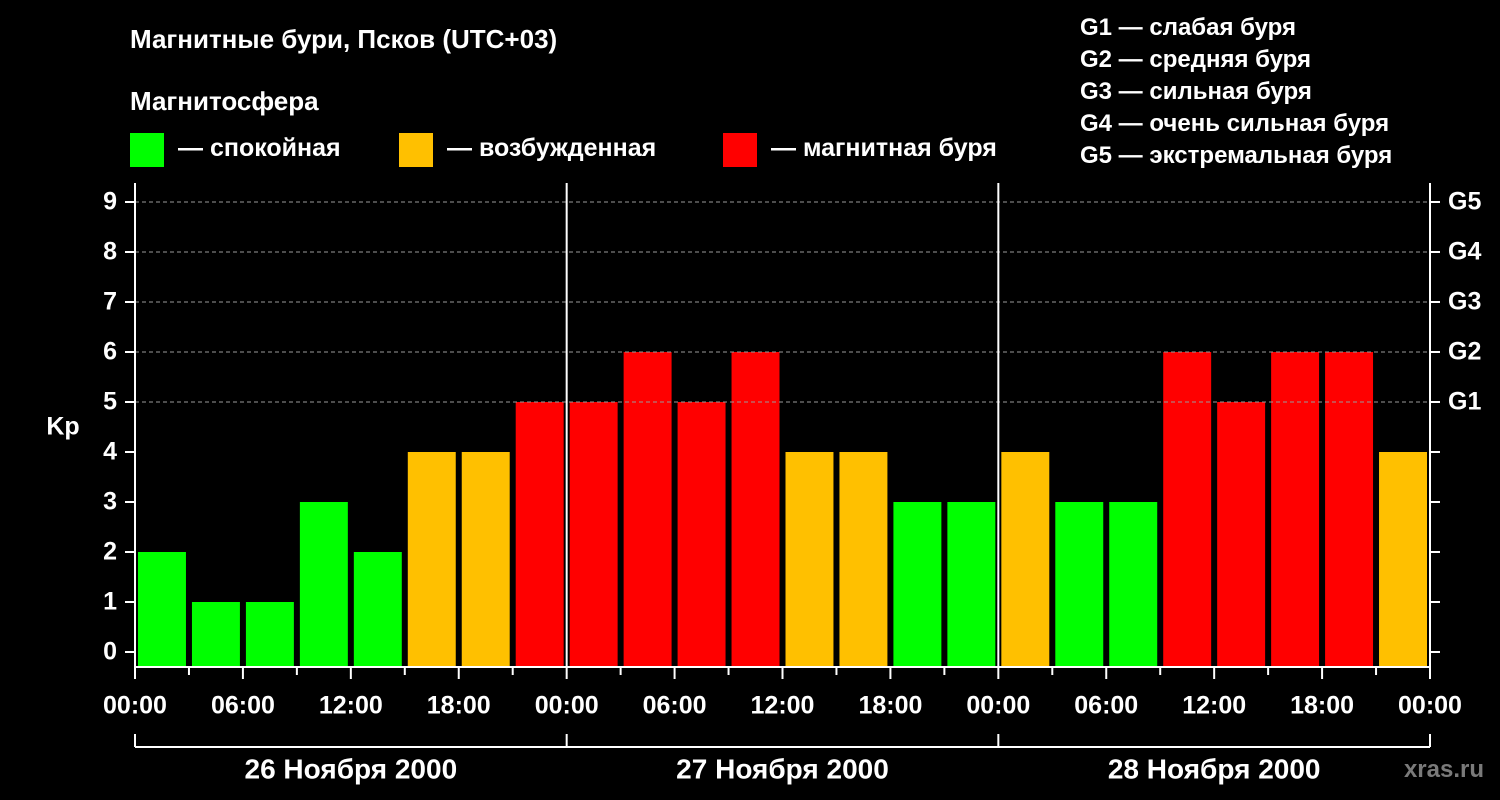  I want to click on day-label: 28 Ноября 2000, so click(1214, 768).